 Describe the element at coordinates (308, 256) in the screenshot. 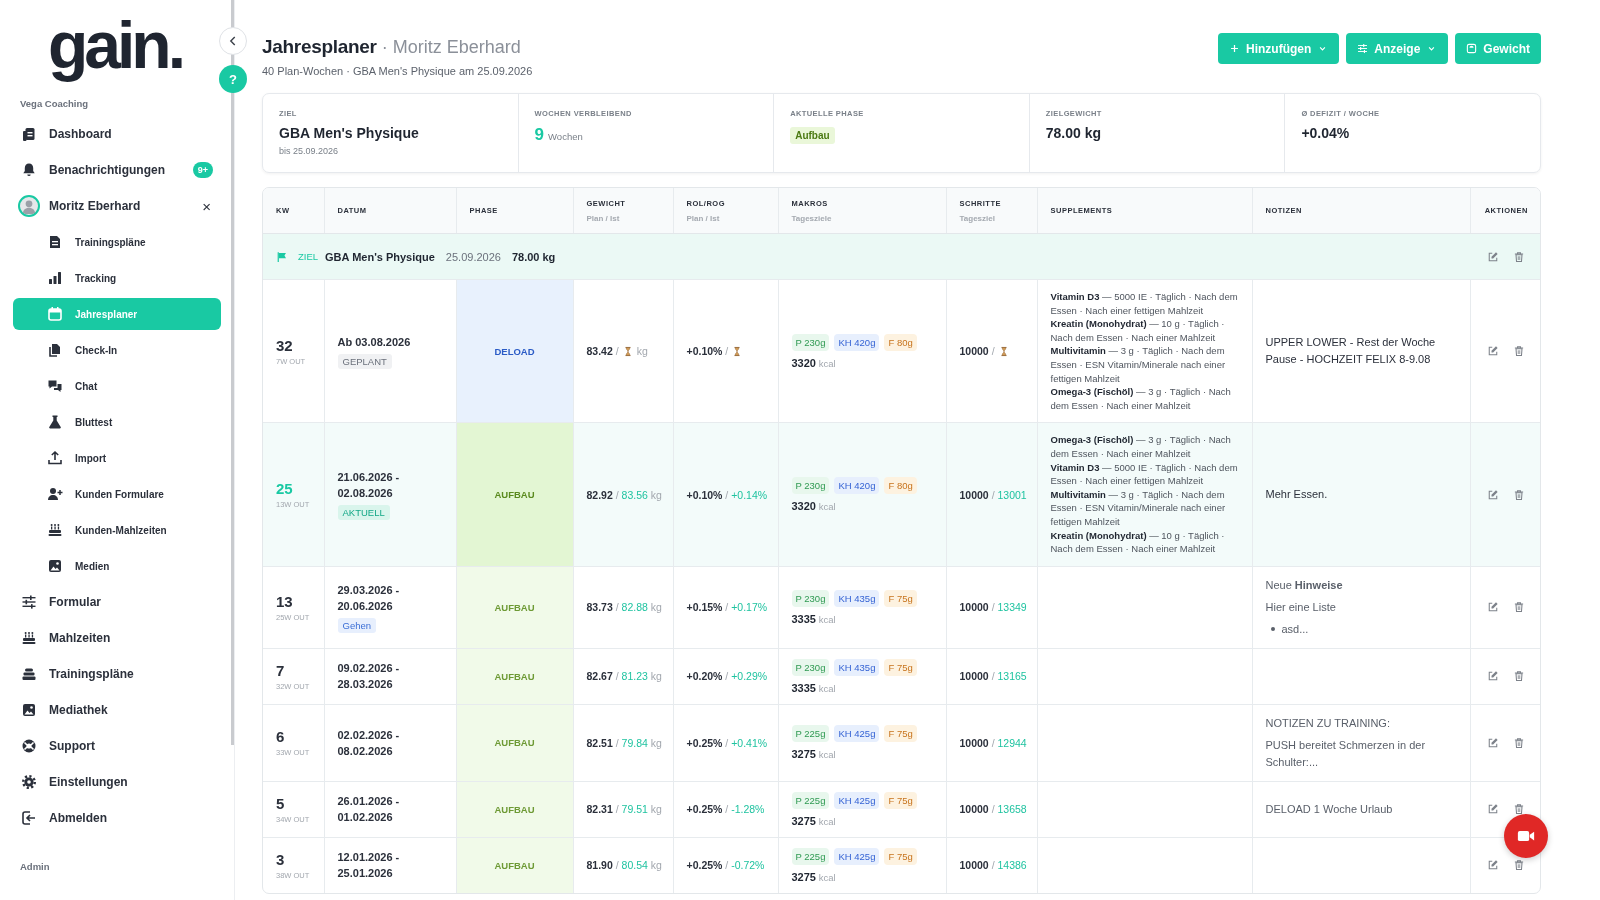

I see `goal-label: ZIEL` at that location.